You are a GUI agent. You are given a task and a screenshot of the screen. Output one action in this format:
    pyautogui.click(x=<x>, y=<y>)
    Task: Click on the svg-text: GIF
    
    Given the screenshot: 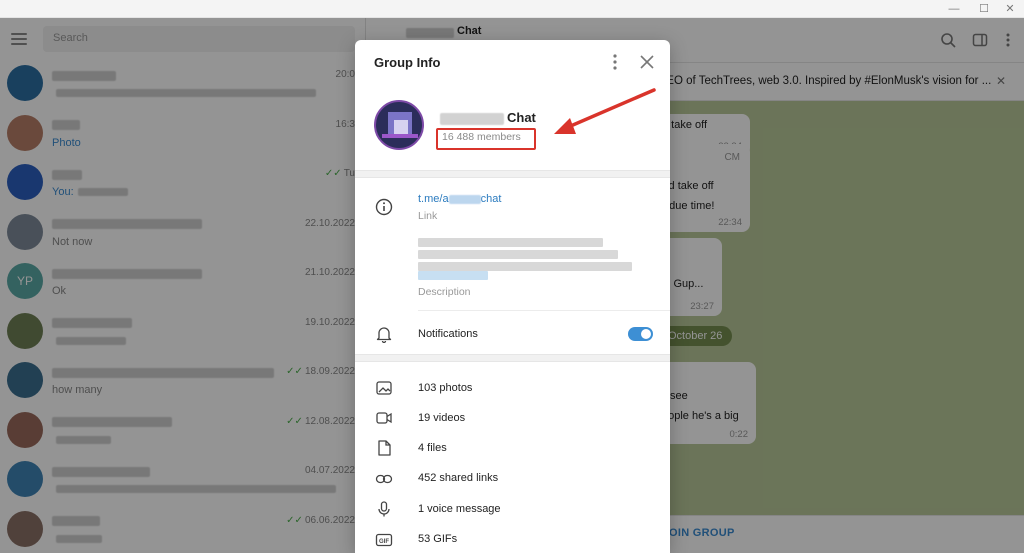 What is the action you would take?
    pyautogui.click(x=384, y=542)
    